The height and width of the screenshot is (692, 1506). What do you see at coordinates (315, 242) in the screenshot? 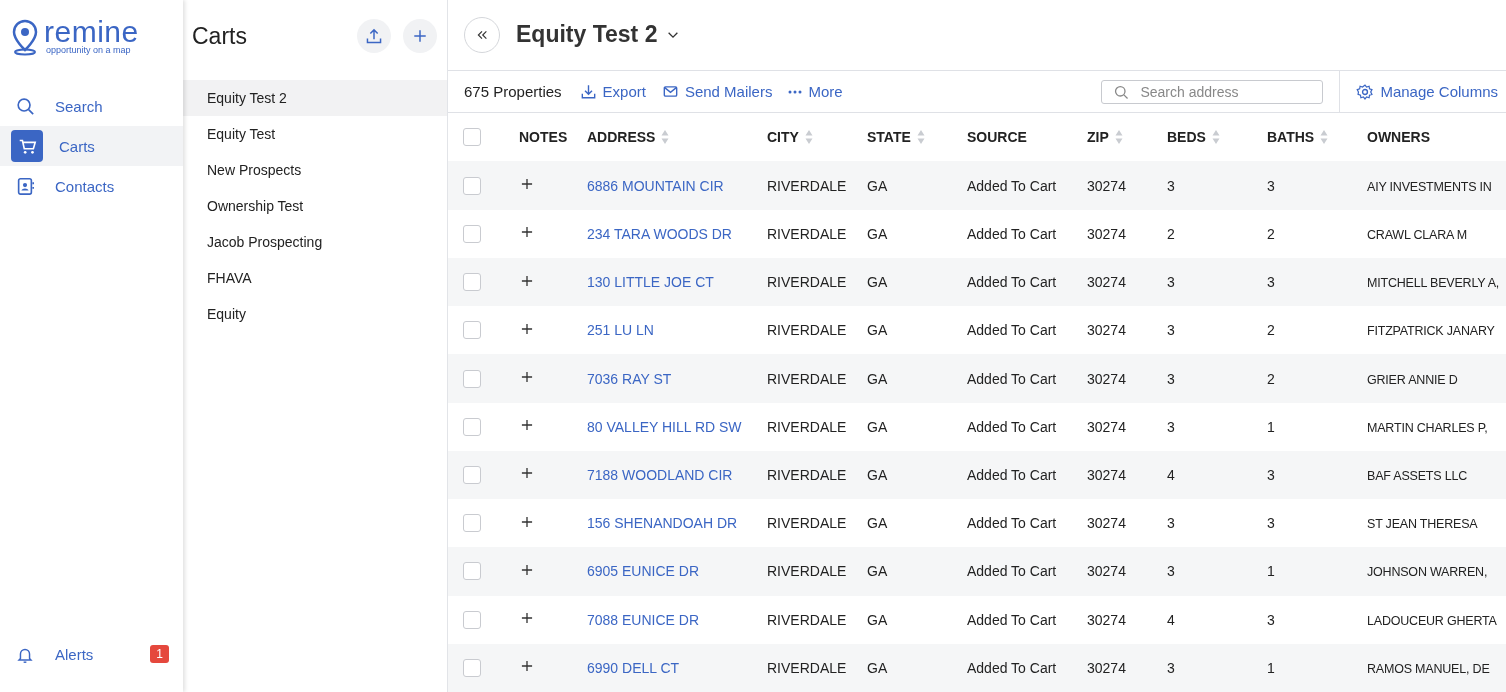
I see `cart-list-item: Jacob Prospecting` at bounding box center [315, 242].